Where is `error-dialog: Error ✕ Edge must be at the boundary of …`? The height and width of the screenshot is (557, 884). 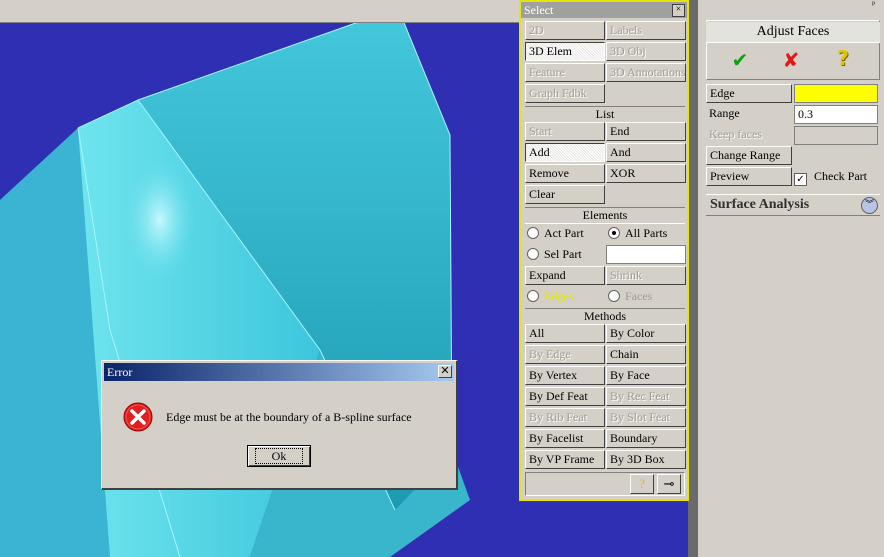
error-dialog: Error ✕ Edge must be at the boundary of … is located at coordinates (279, 425).